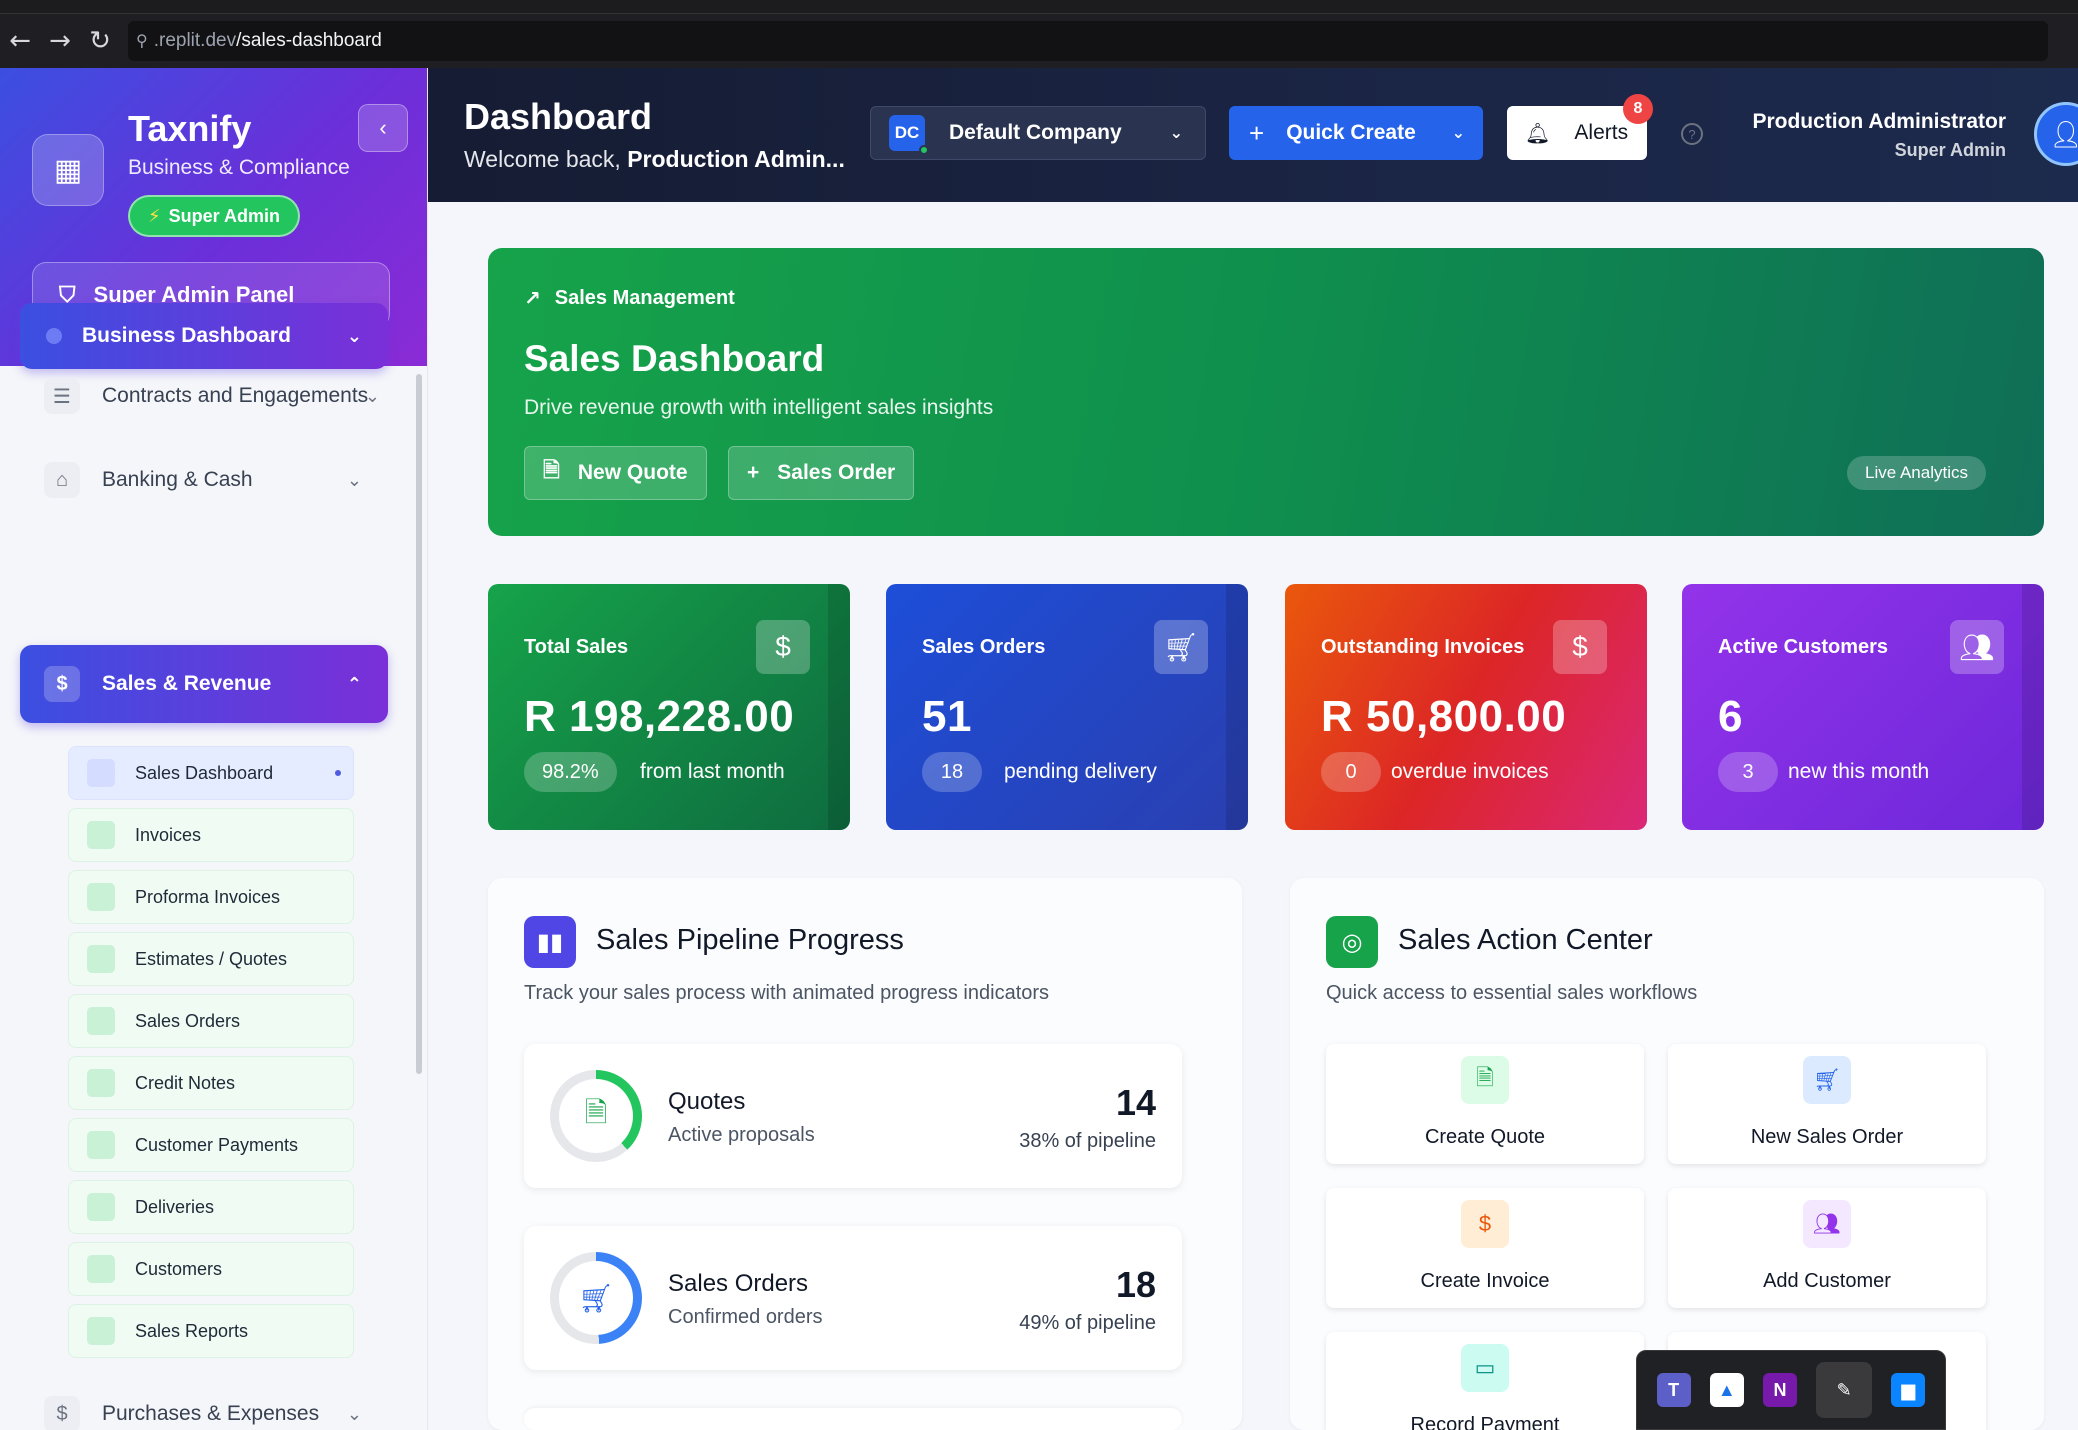 Image resolution: width=2078 pixels, height=1430 pixels. I want to click on sub-item-label: Sales Orders, so click(188, 1020).